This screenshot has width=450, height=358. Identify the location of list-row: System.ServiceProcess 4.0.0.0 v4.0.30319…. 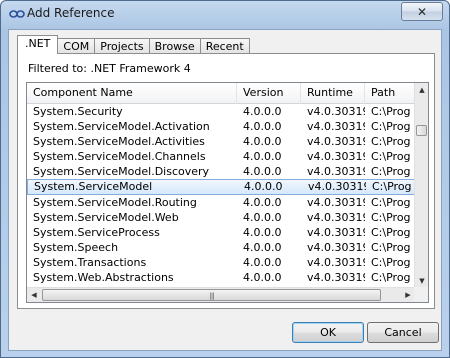
(221, 232).